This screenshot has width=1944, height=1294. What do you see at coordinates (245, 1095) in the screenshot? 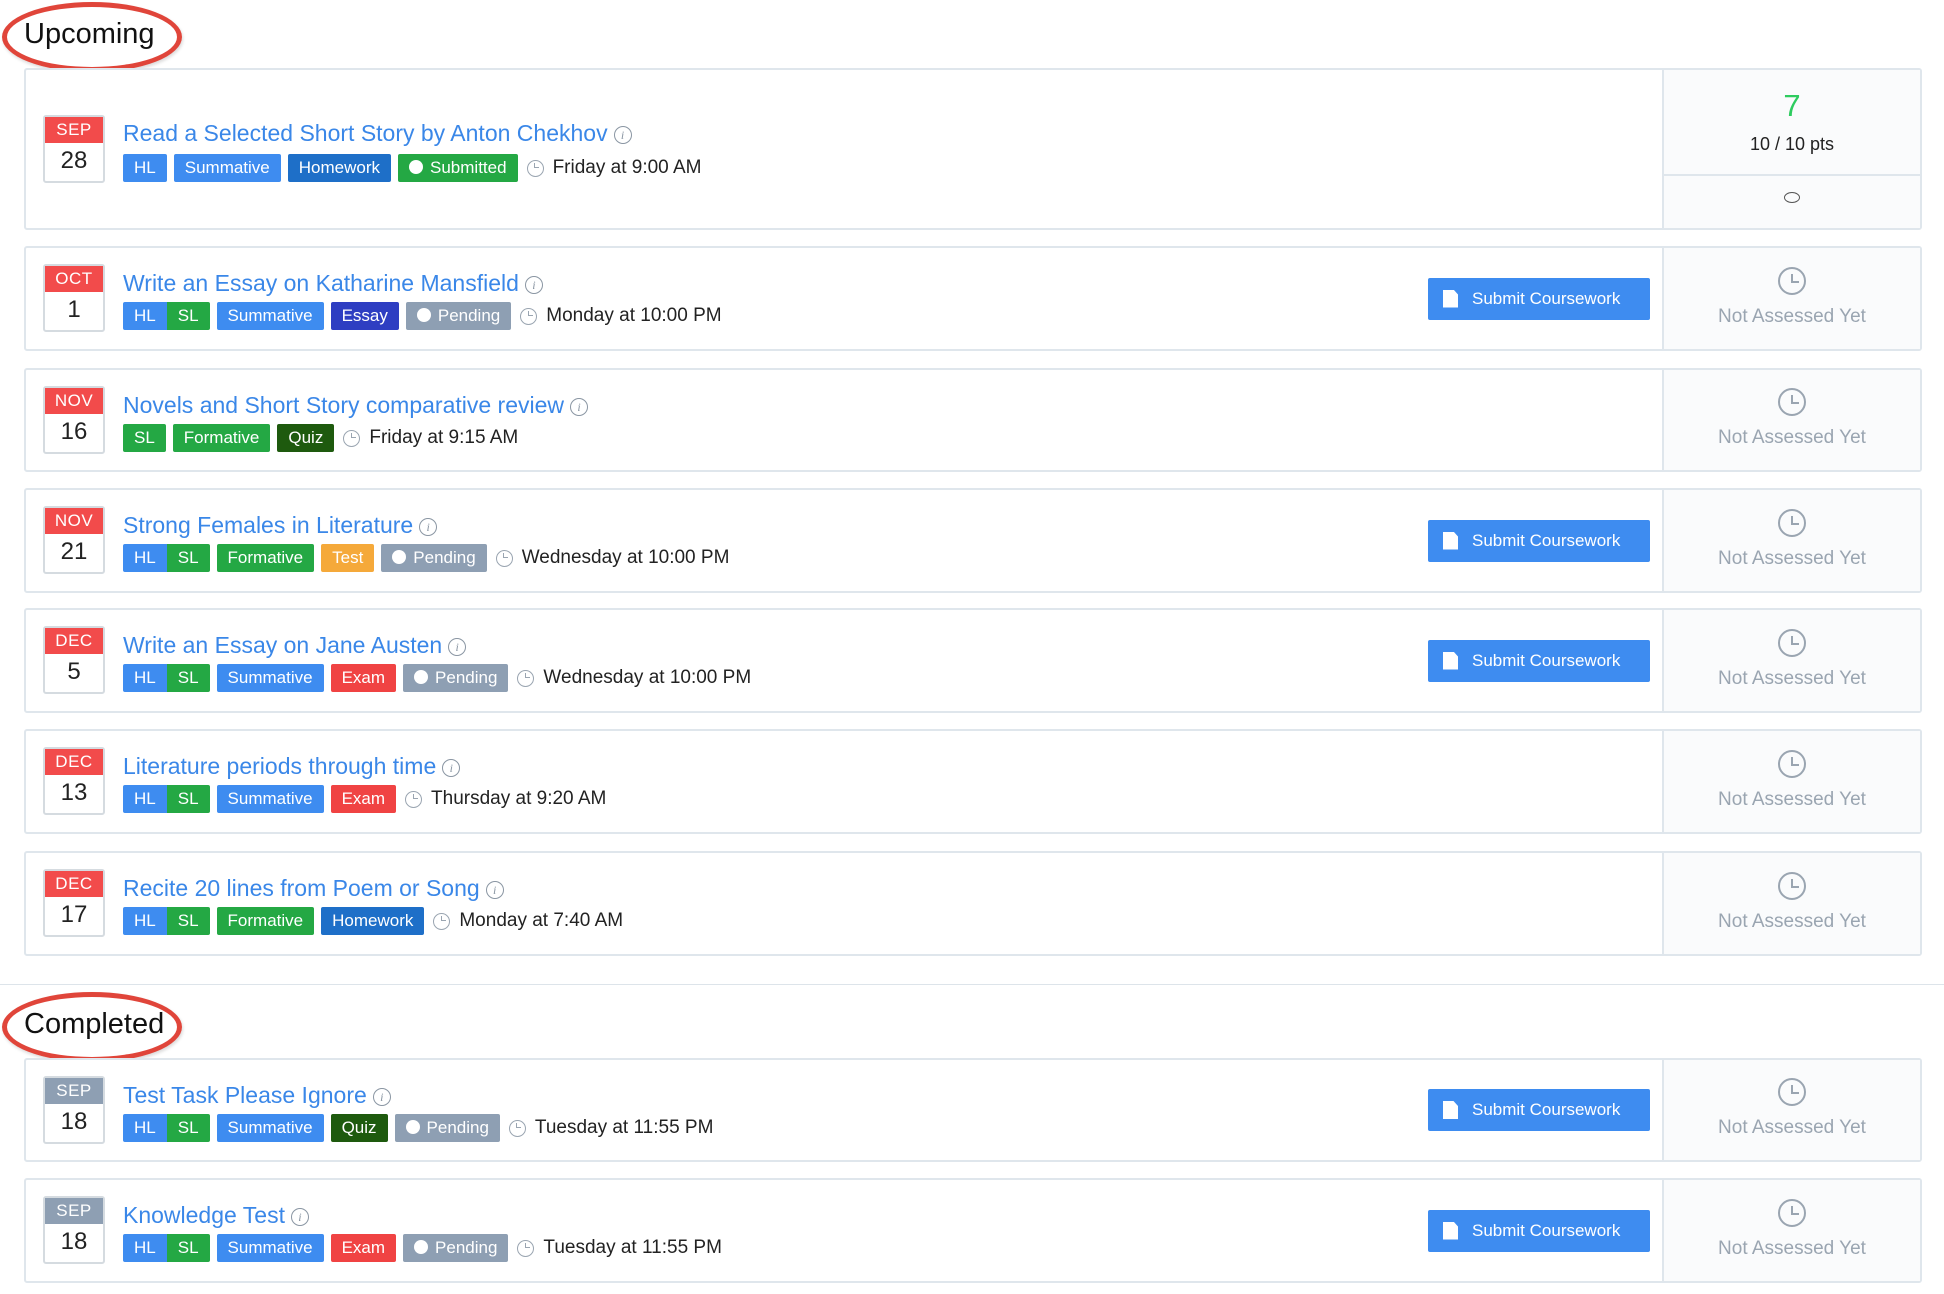
I see `assignment-title: Test Task Please Ignore` at bounding box center [245, 1095].